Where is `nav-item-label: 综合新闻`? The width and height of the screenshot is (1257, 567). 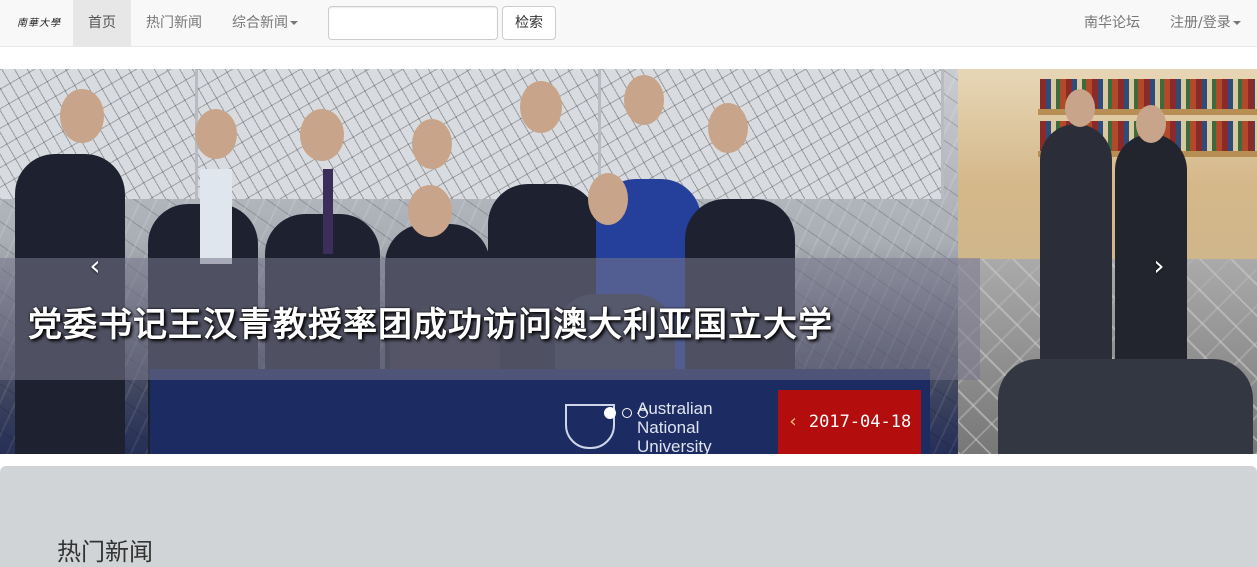 nav-item-label: 综合新闻 is located at coordinates (260, 23).